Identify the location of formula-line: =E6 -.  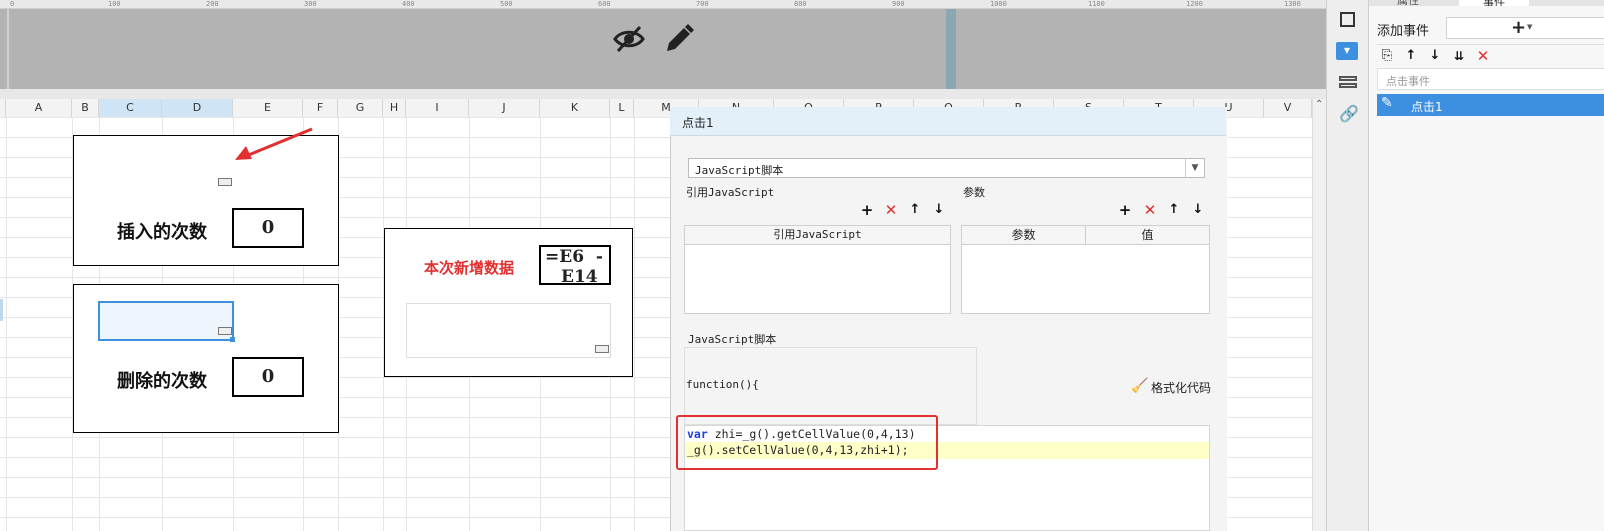
(574, 257).